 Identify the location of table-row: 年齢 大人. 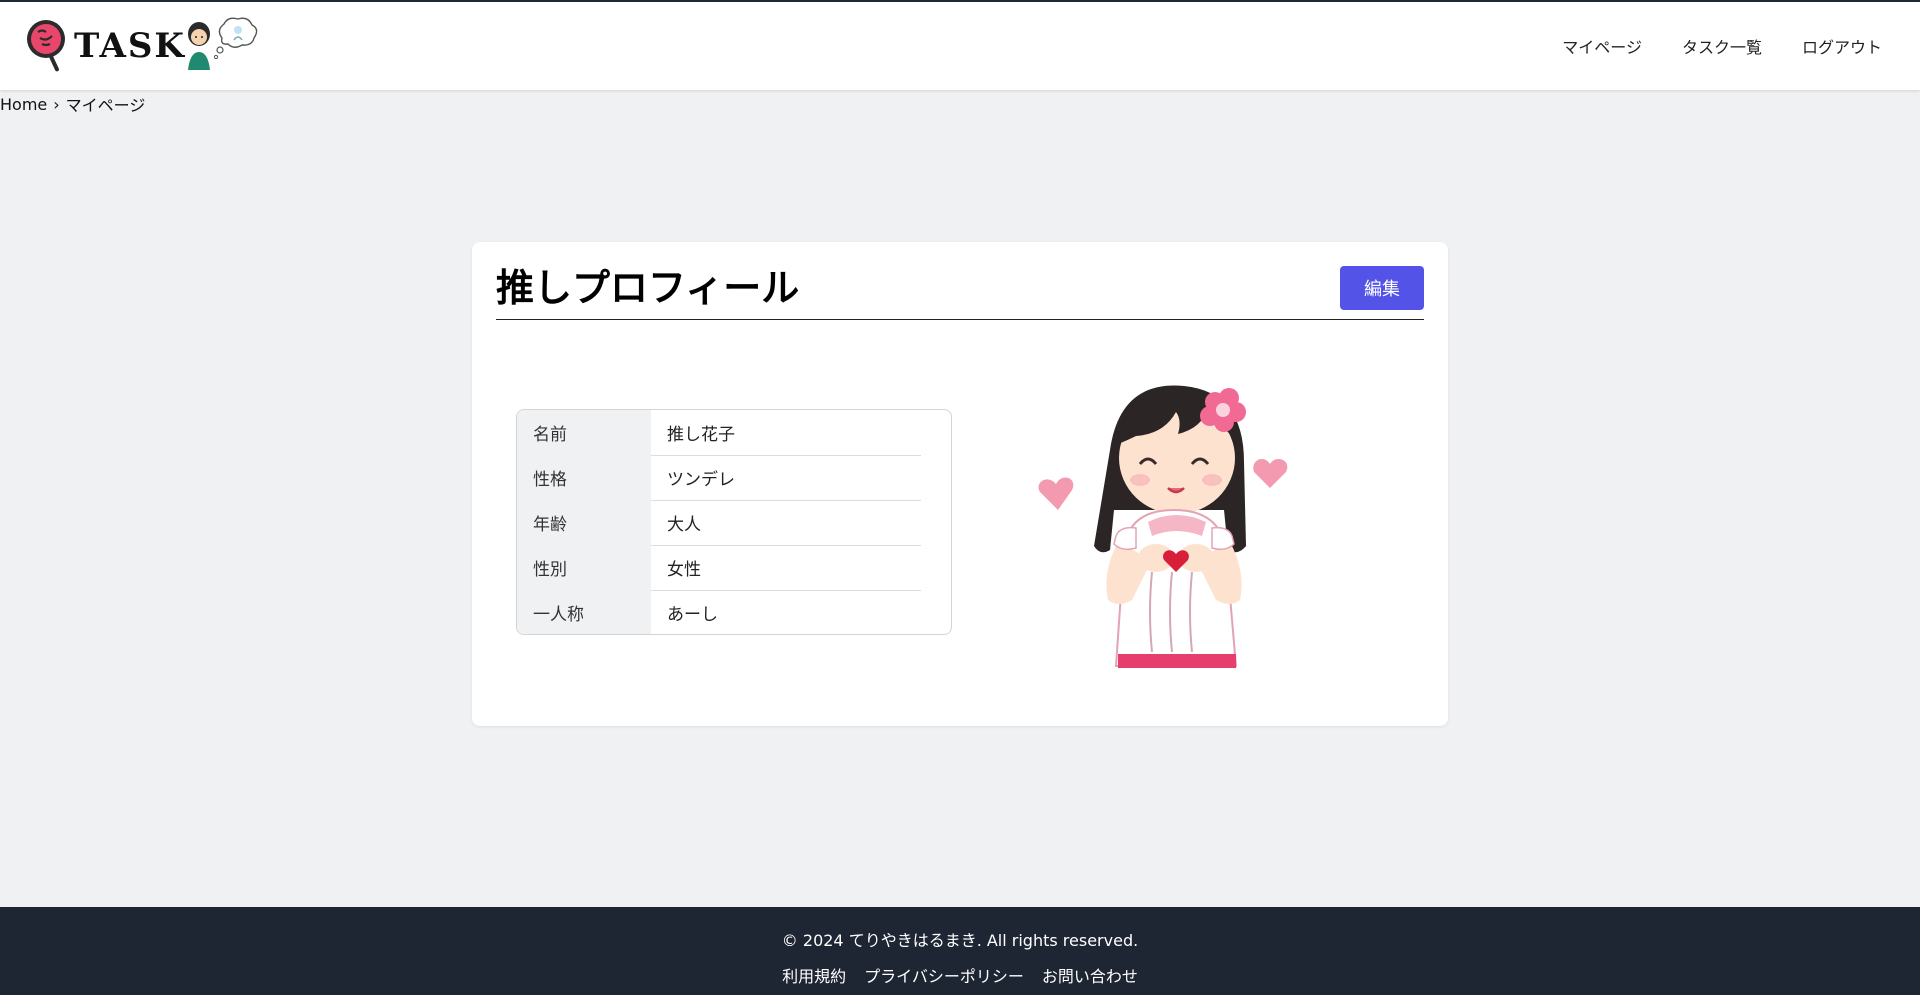
(719, 523).